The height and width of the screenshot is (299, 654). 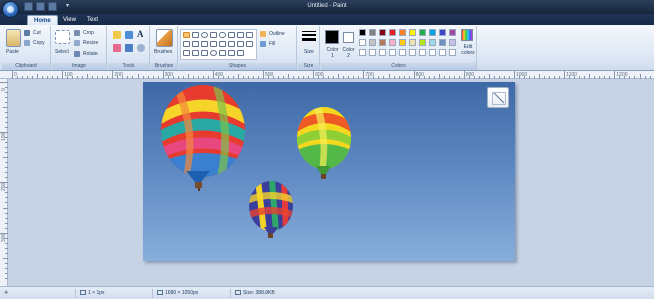 What do you see at coordinates (90, 43) in the screenshot?
I see `resize-button: Resize` at bounding box center [90, 43].